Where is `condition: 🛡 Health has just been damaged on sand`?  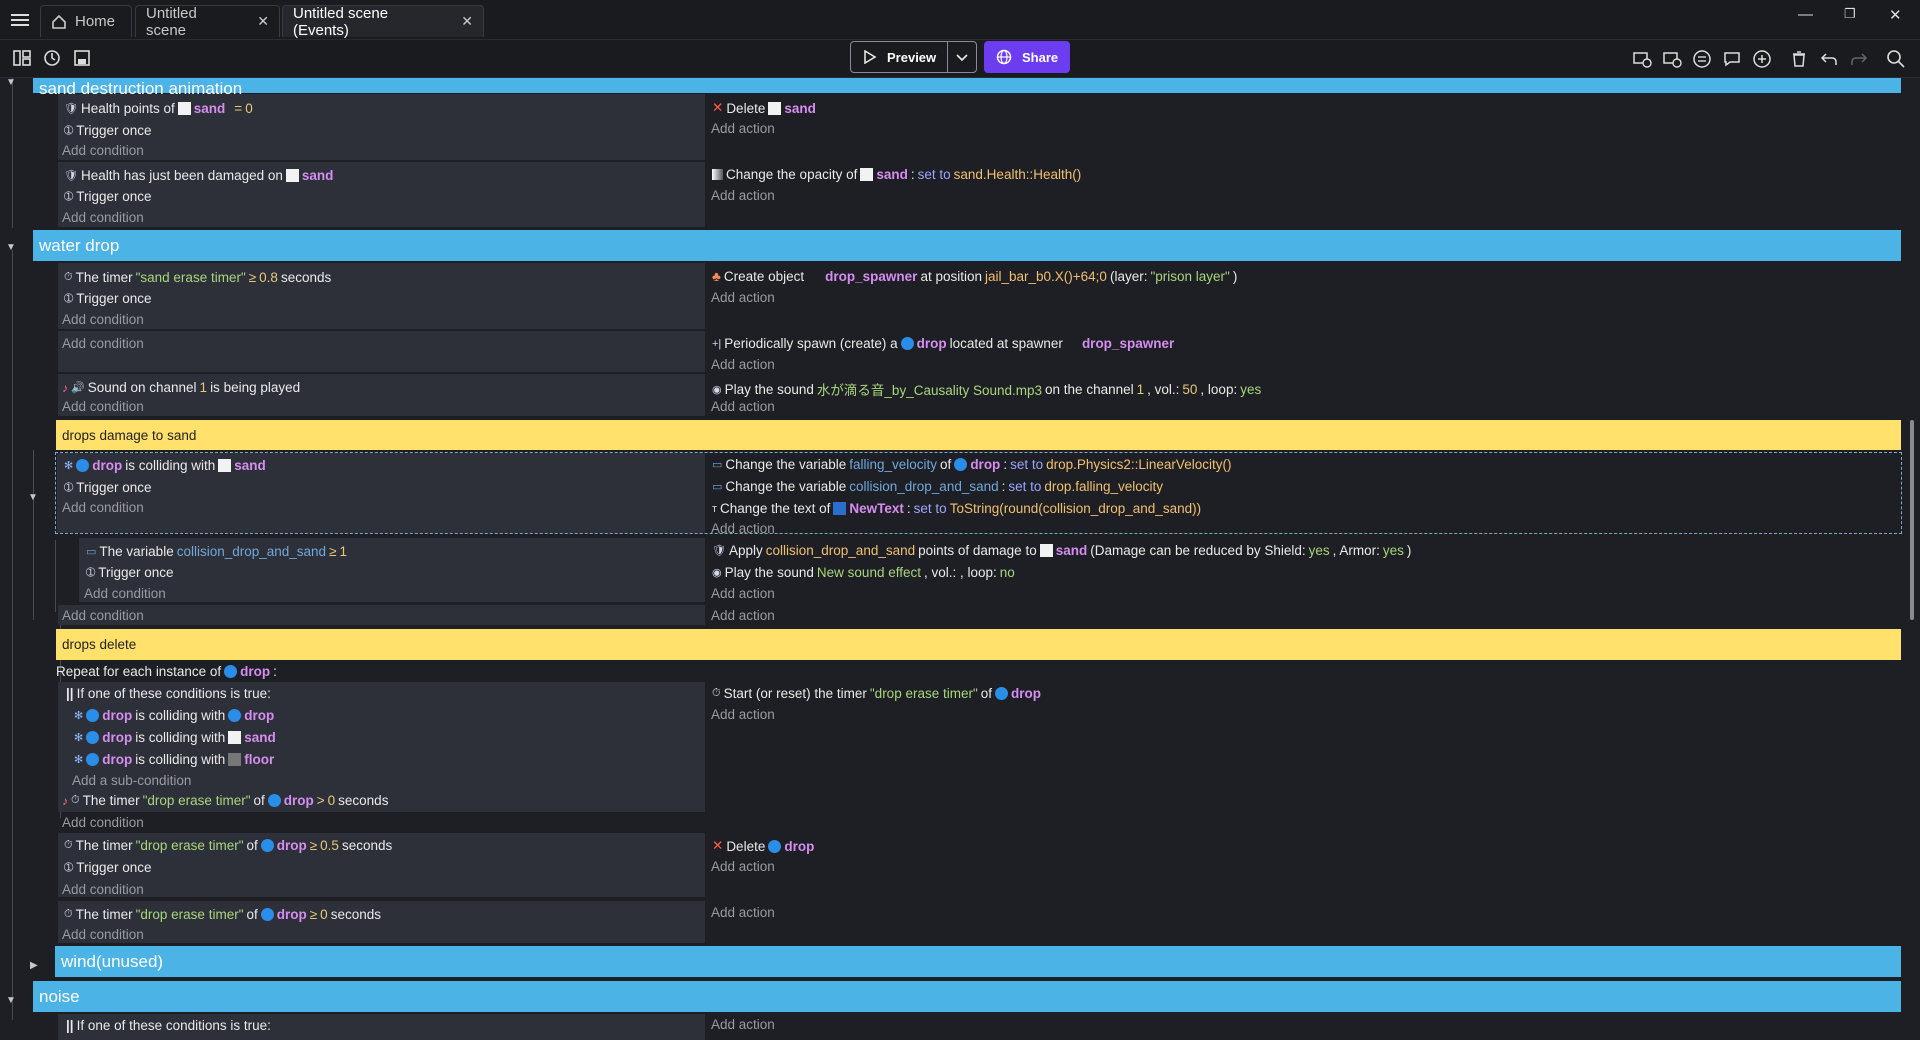
condition: 🛡 Health has just been damaged on sand is located at coordinates (198, 175).